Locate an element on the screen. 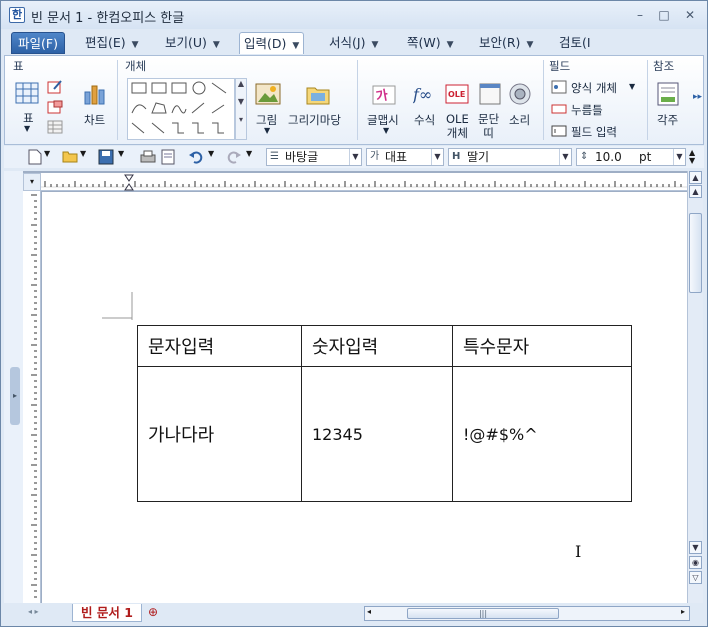  new-document-icon is located at coordinates (36, 157).